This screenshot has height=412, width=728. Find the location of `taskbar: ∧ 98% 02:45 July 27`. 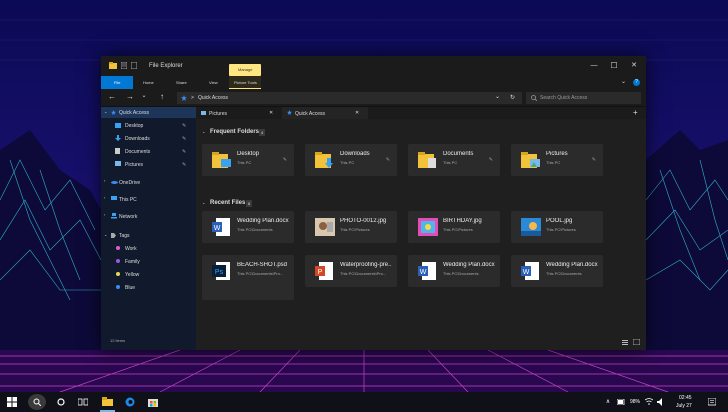

taskbar: ∧ 98% 02:45 July 27 is located at coordinates (364, 402).